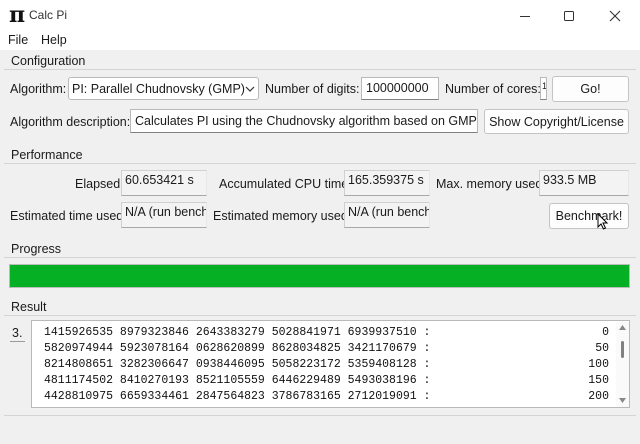  What do you see at coordinates (158, 89) in the screenshot?
I see `algorithm-select-value: PI: Parallel Chudnovsky (GMP)` at bounding box center [158, 89].